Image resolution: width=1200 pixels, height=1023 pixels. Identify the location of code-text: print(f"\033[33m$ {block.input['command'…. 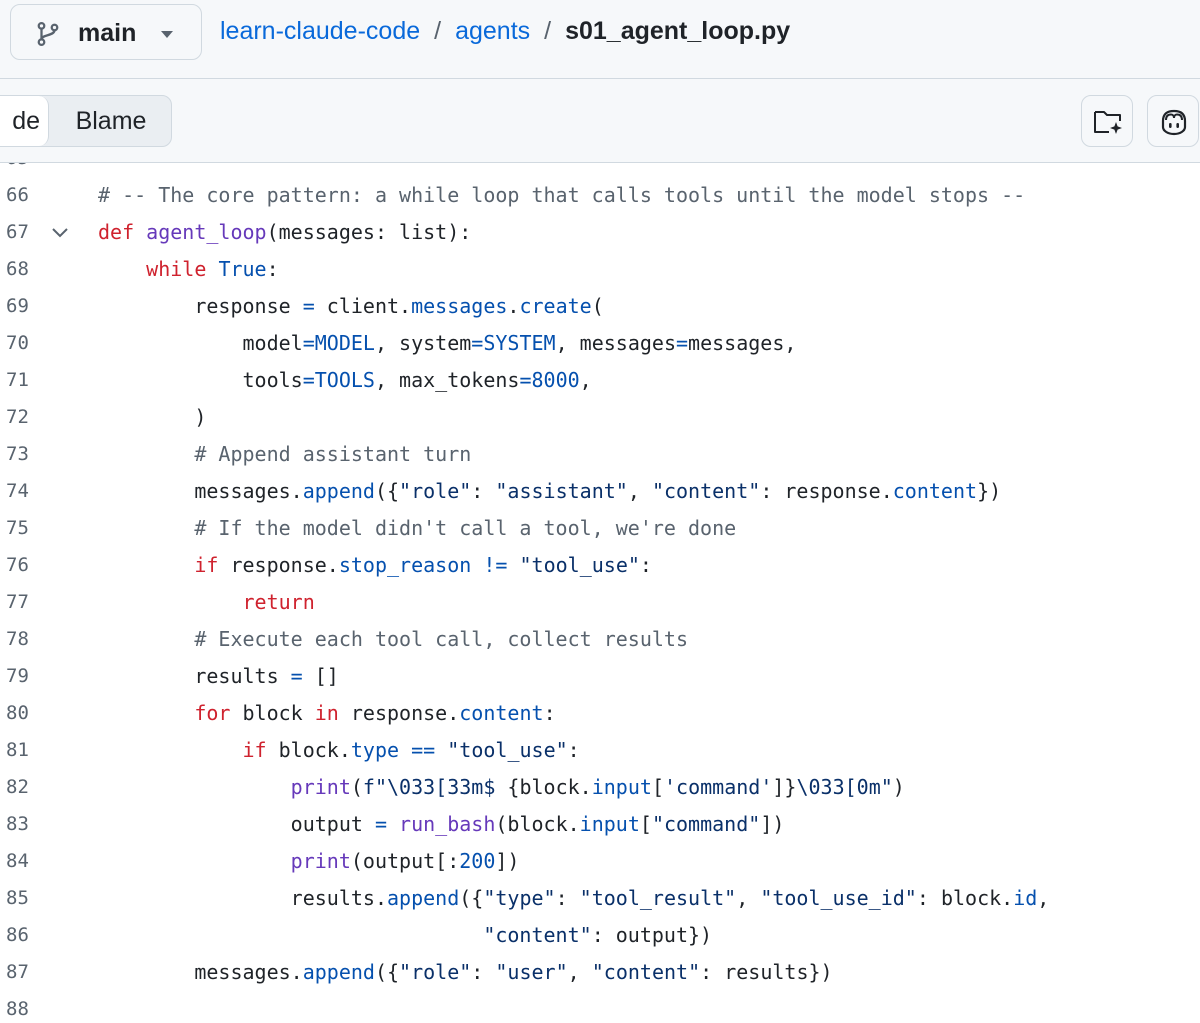
(597, 787).